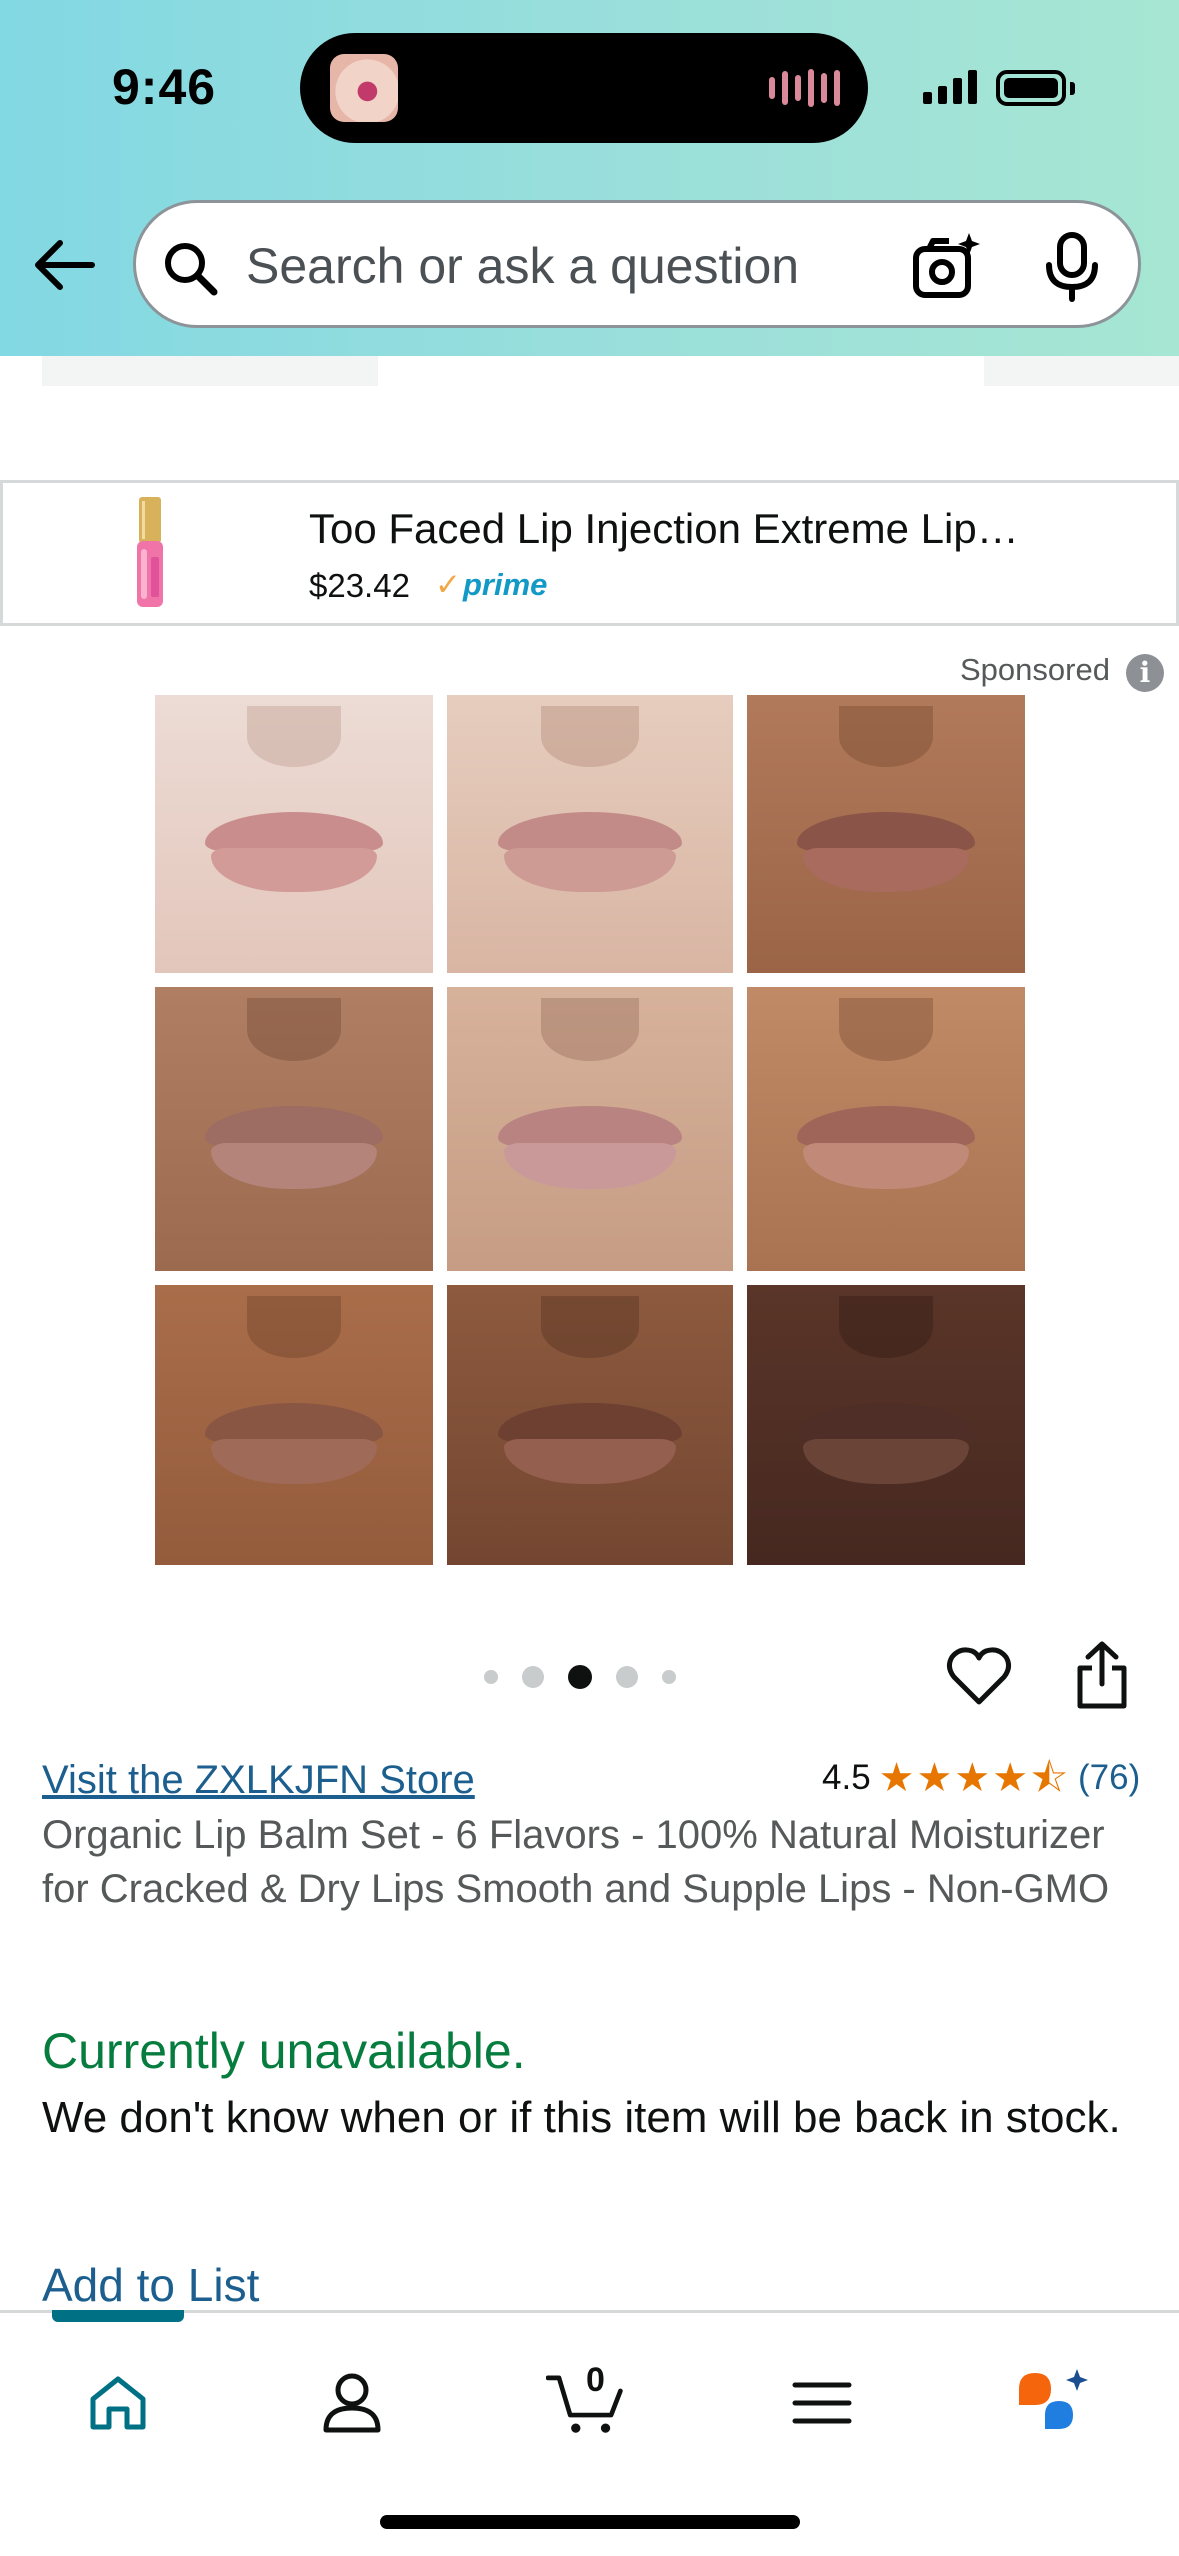 The image size is (1179, 2556). Describe the element at coordinates (595, 2380) in the screenshot. I see `cart-count: 0` at that location.